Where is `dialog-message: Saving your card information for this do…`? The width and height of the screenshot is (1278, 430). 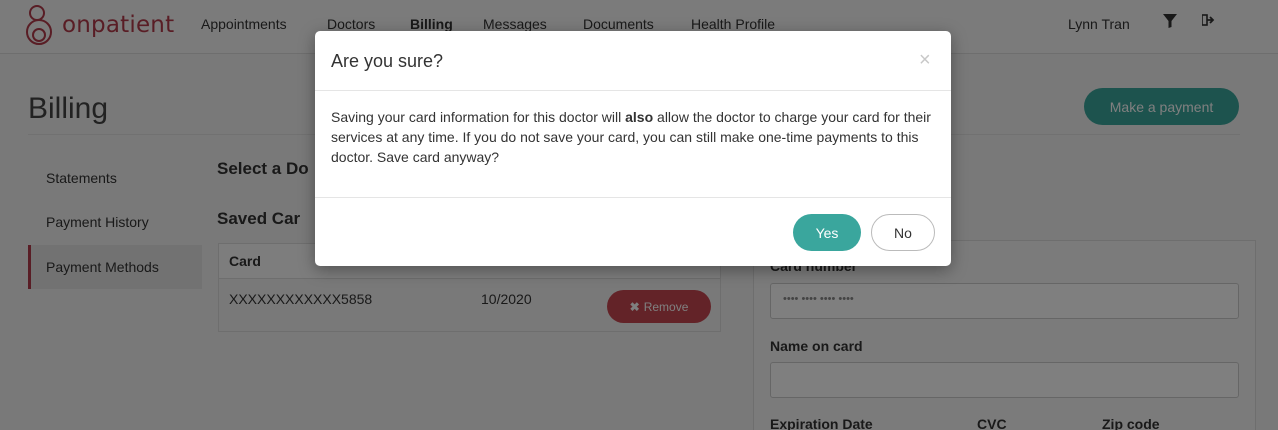
dialog-message: Saving your card information for this do… is located at coordinates (636, 137).